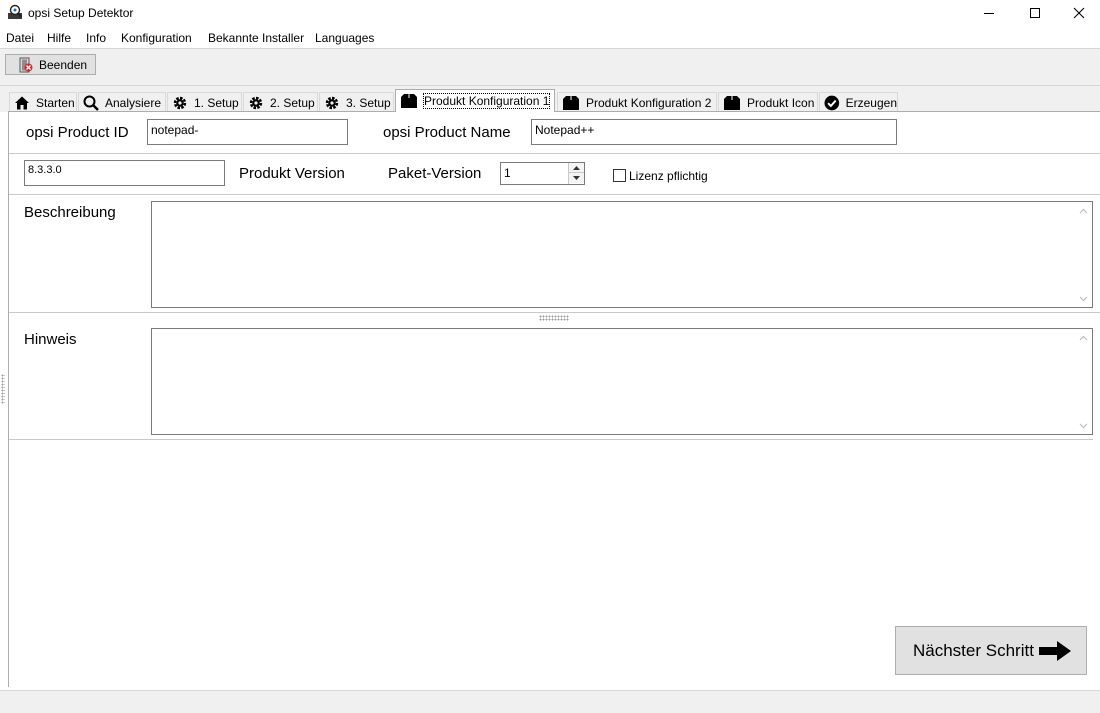  What do you see at coordinates (22, 102) in the screenshot?
I see `home-icon` at bounding box center [22, 102].